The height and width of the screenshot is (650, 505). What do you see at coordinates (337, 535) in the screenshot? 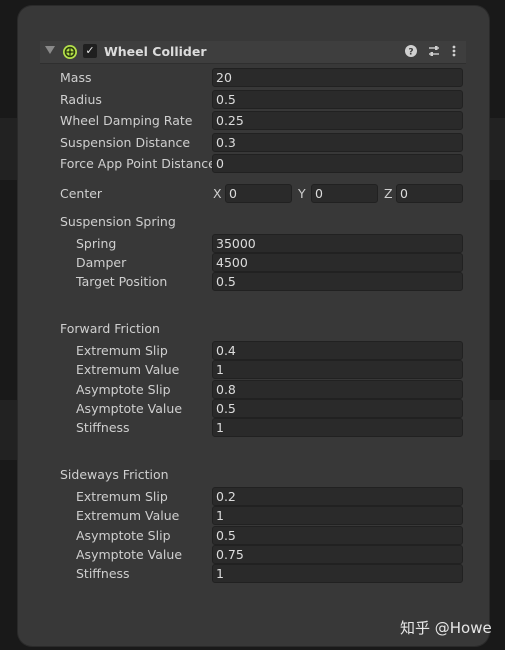
I see `sideways-asymptote-slip-field: 0.5` at bounding box center [337, 535].